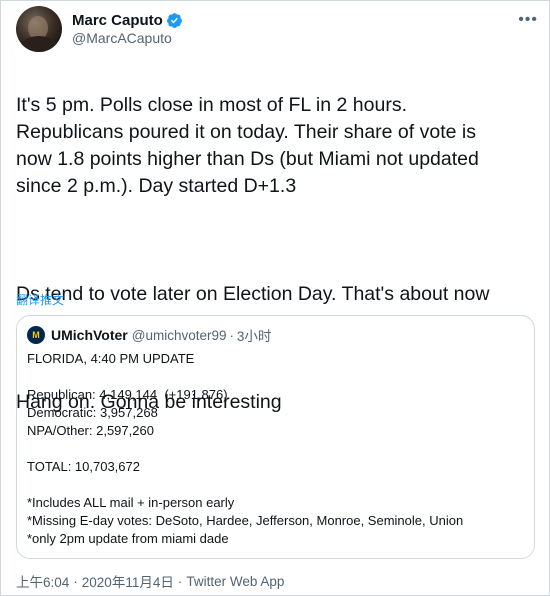 The height and width of the screenshot is (596, 550). What do you see at coordinates (128, 538) in the screenshot?
I see `quoted-line: *only 2pm update from miami dade` at bounding box center [128, 538].